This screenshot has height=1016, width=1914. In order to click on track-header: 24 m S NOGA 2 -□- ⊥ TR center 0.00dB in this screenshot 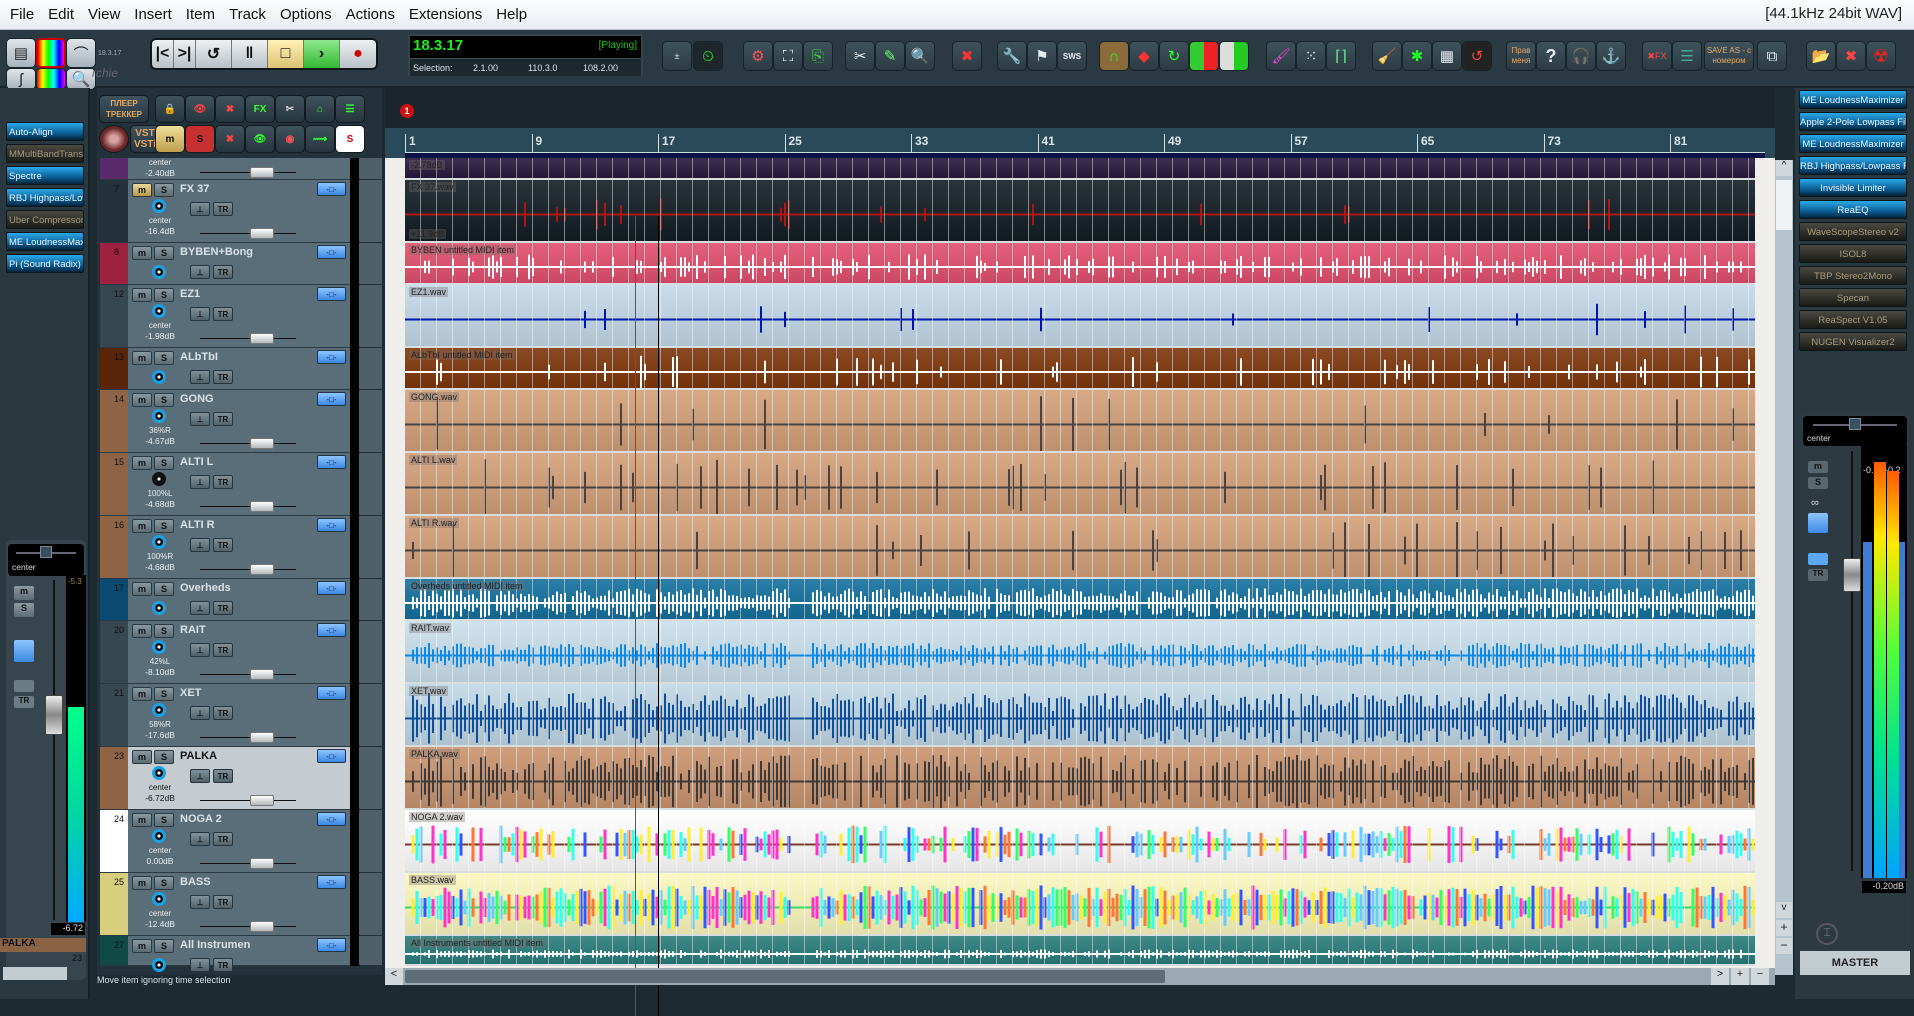, I will do `click(225, 841)`.